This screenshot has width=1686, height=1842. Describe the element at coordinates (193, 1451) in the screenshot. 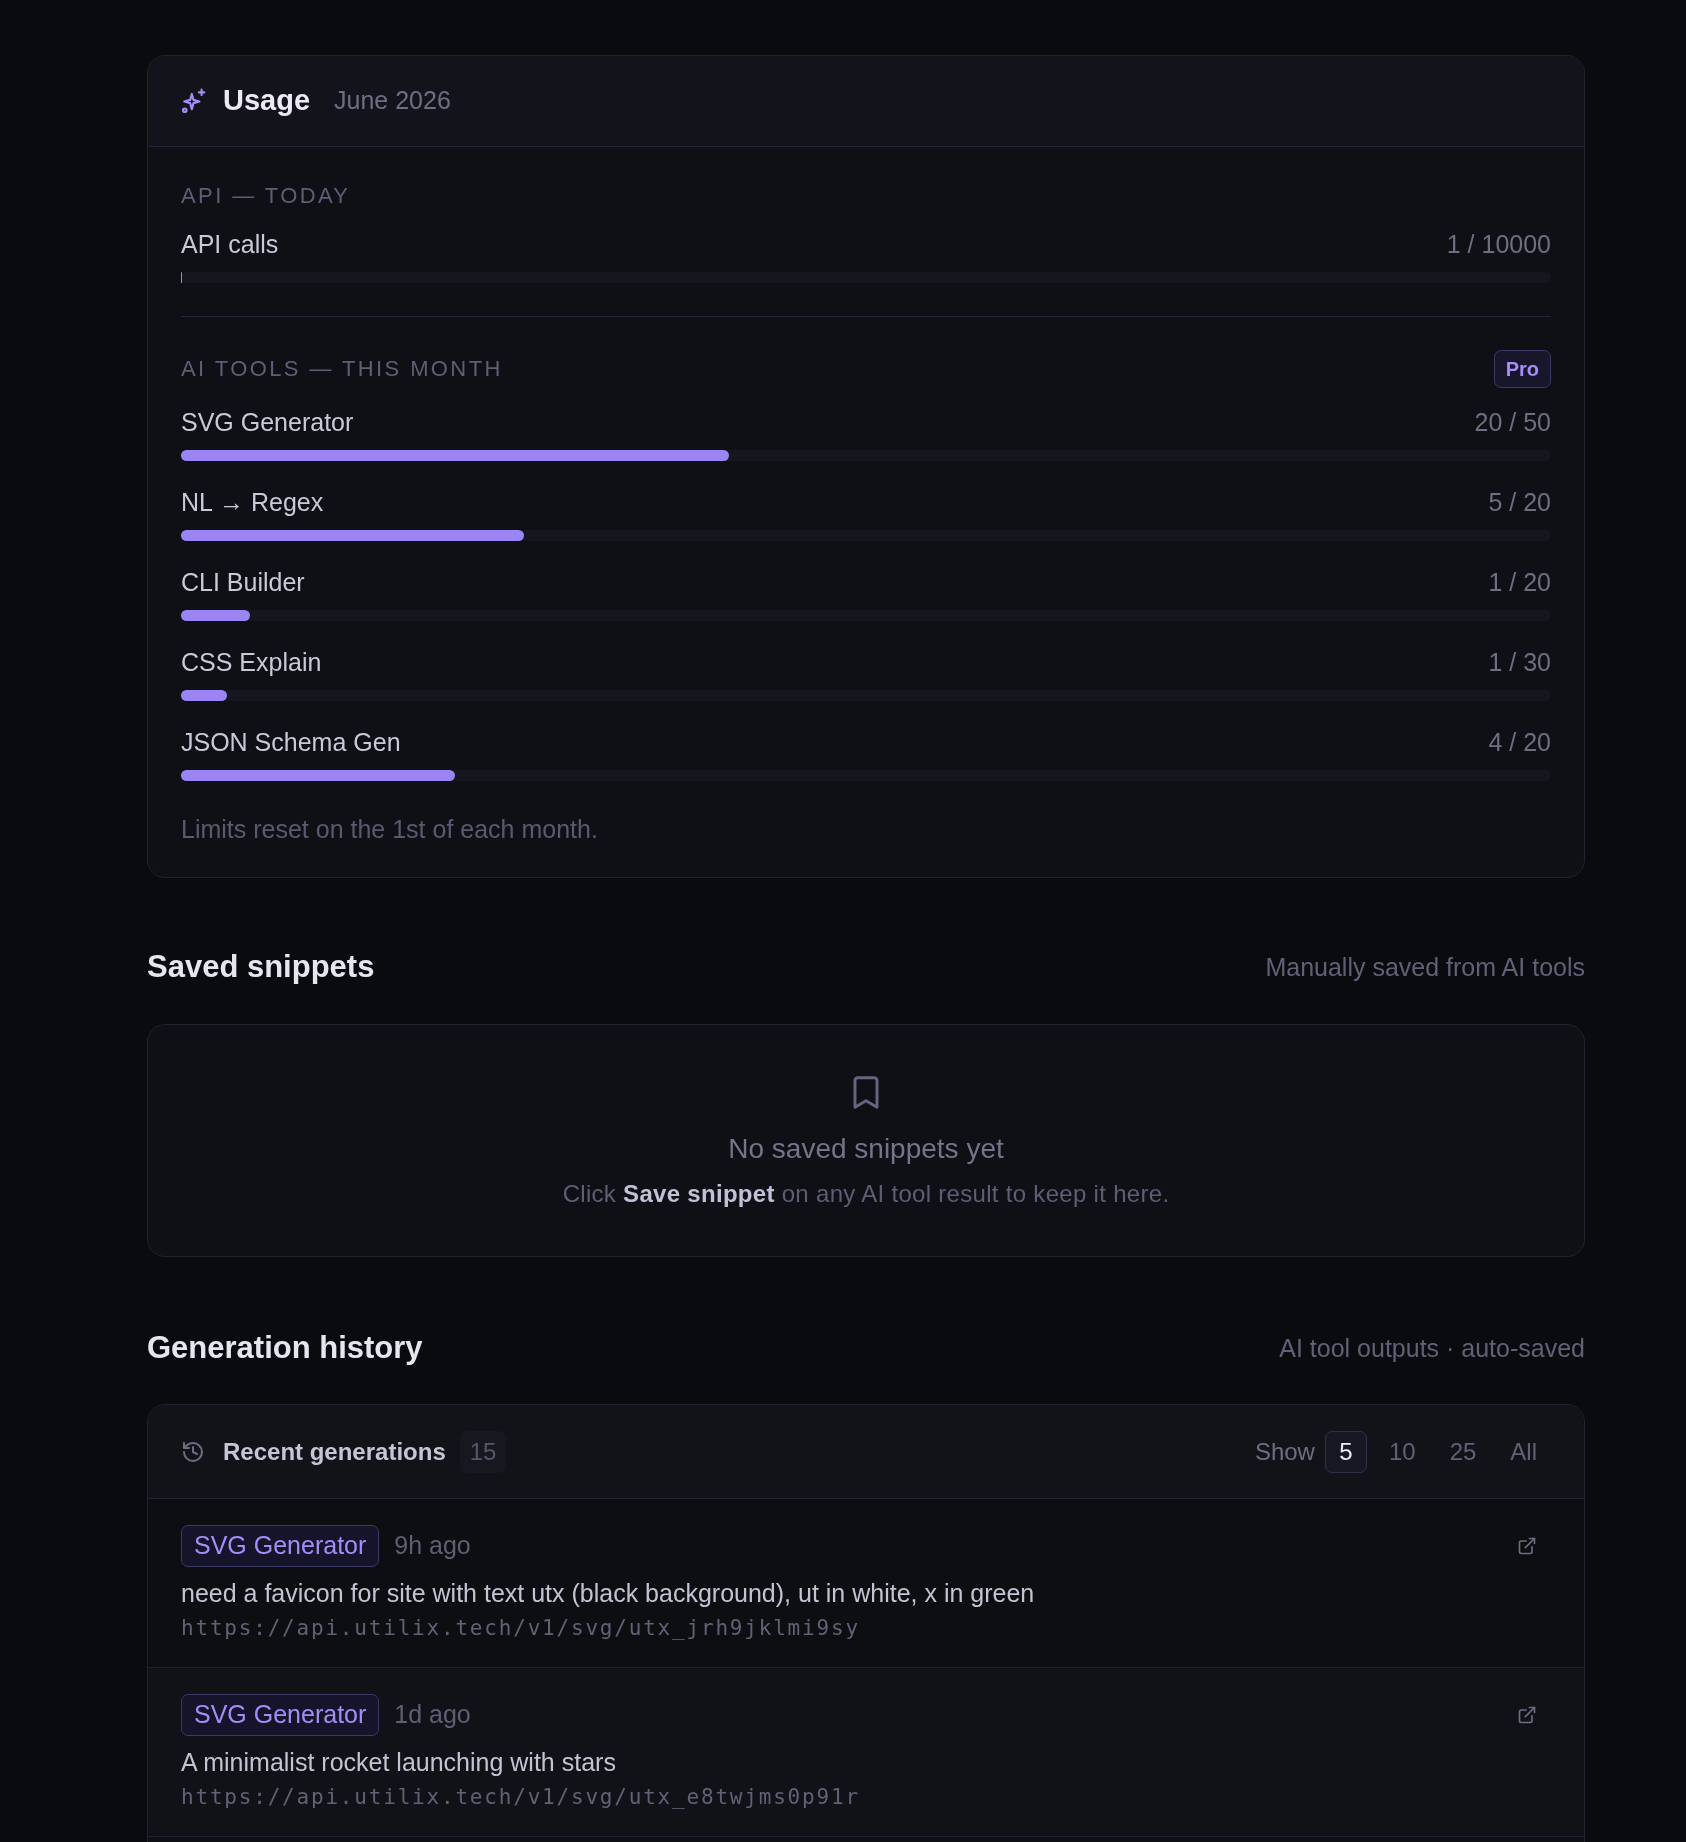

I see `history-icon` at that location.